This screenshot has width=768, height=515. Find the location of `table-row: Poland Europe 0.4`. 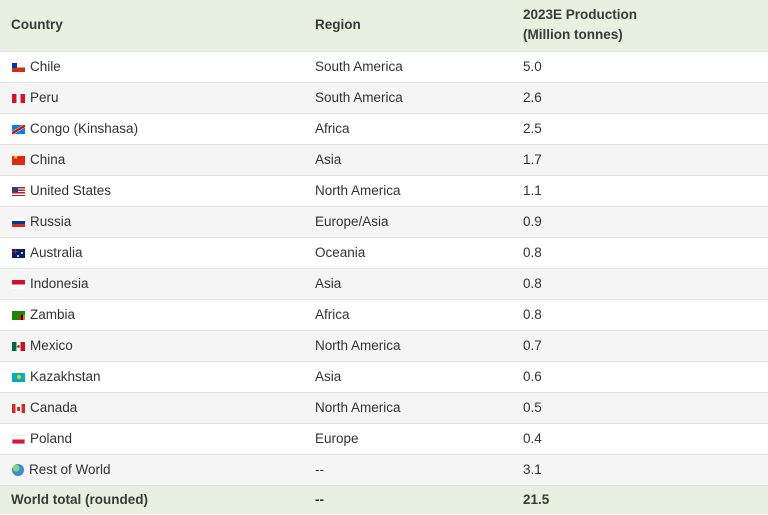

table-row: Poland Europe 0.4 is located at coordinates (384, 438).